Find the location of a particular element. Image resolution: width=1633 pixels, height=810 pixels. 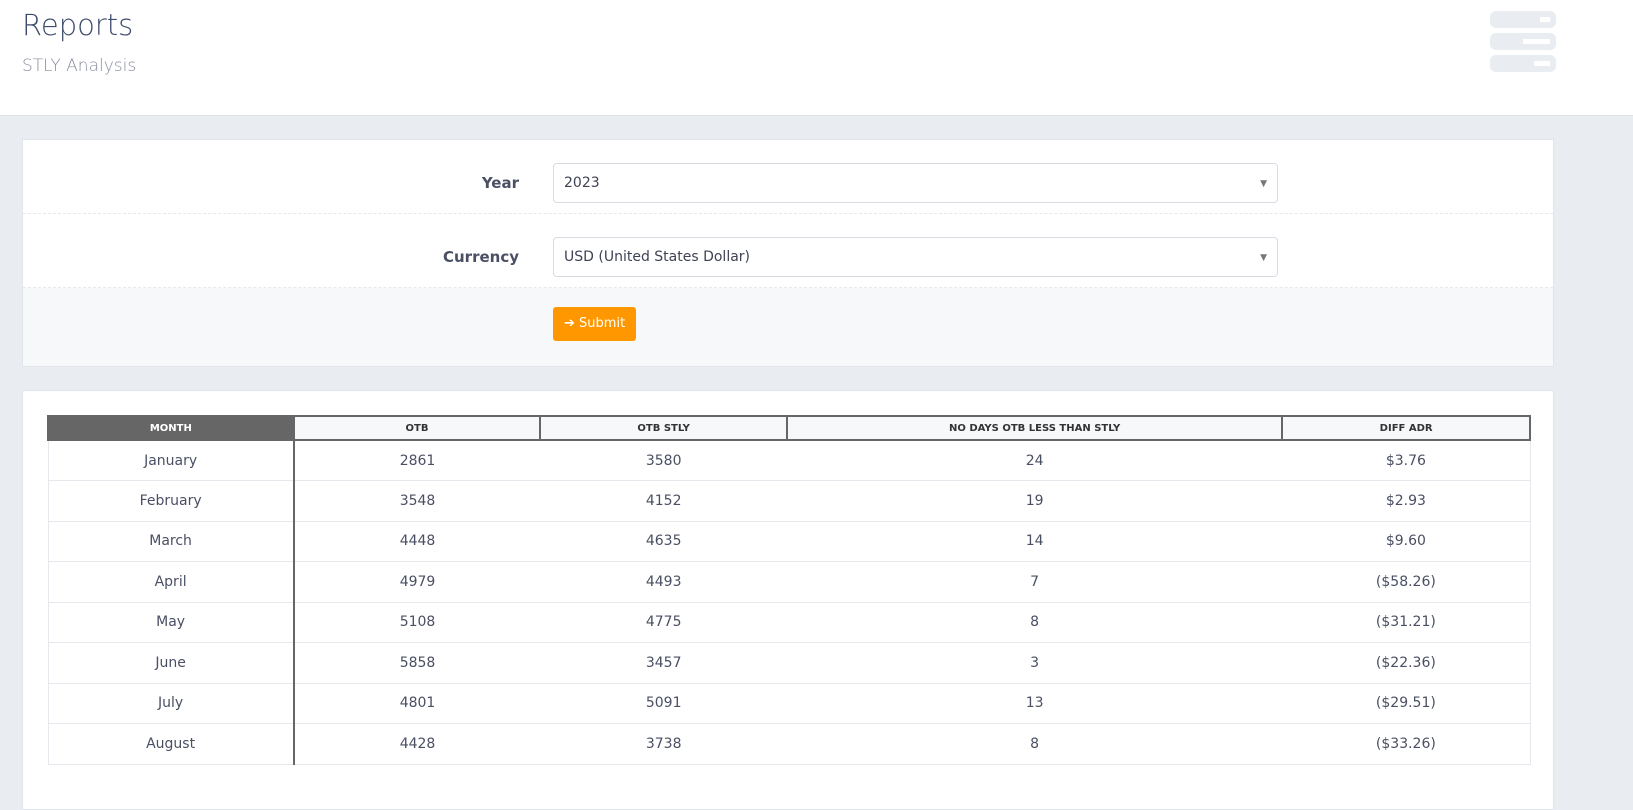

table-cell: 4428 is located at coordinates (417, 744).